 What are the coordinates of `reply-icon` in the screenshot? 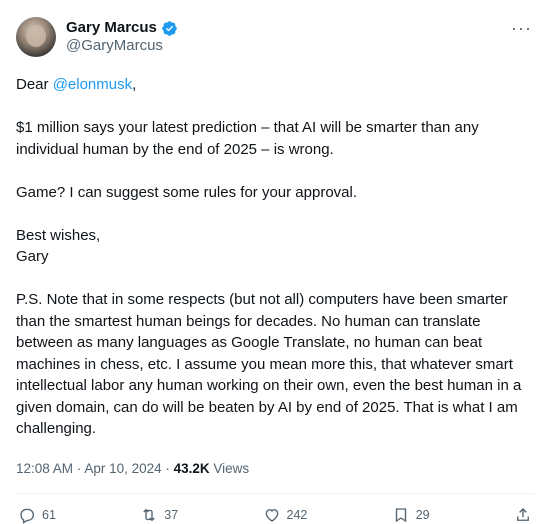 It's located at (27, 516).